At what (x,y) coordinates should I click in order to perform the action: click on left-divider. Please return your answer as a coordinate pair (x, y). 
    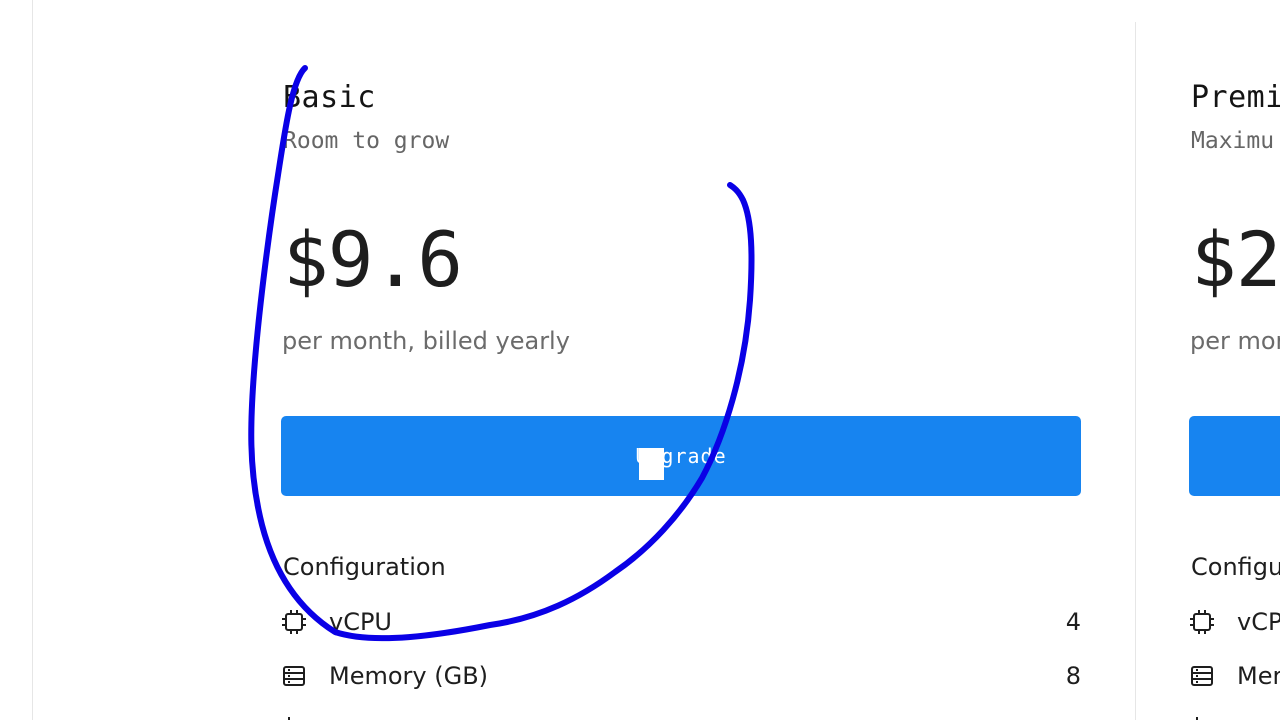
    Looking at the image, I should click on (32, 360).